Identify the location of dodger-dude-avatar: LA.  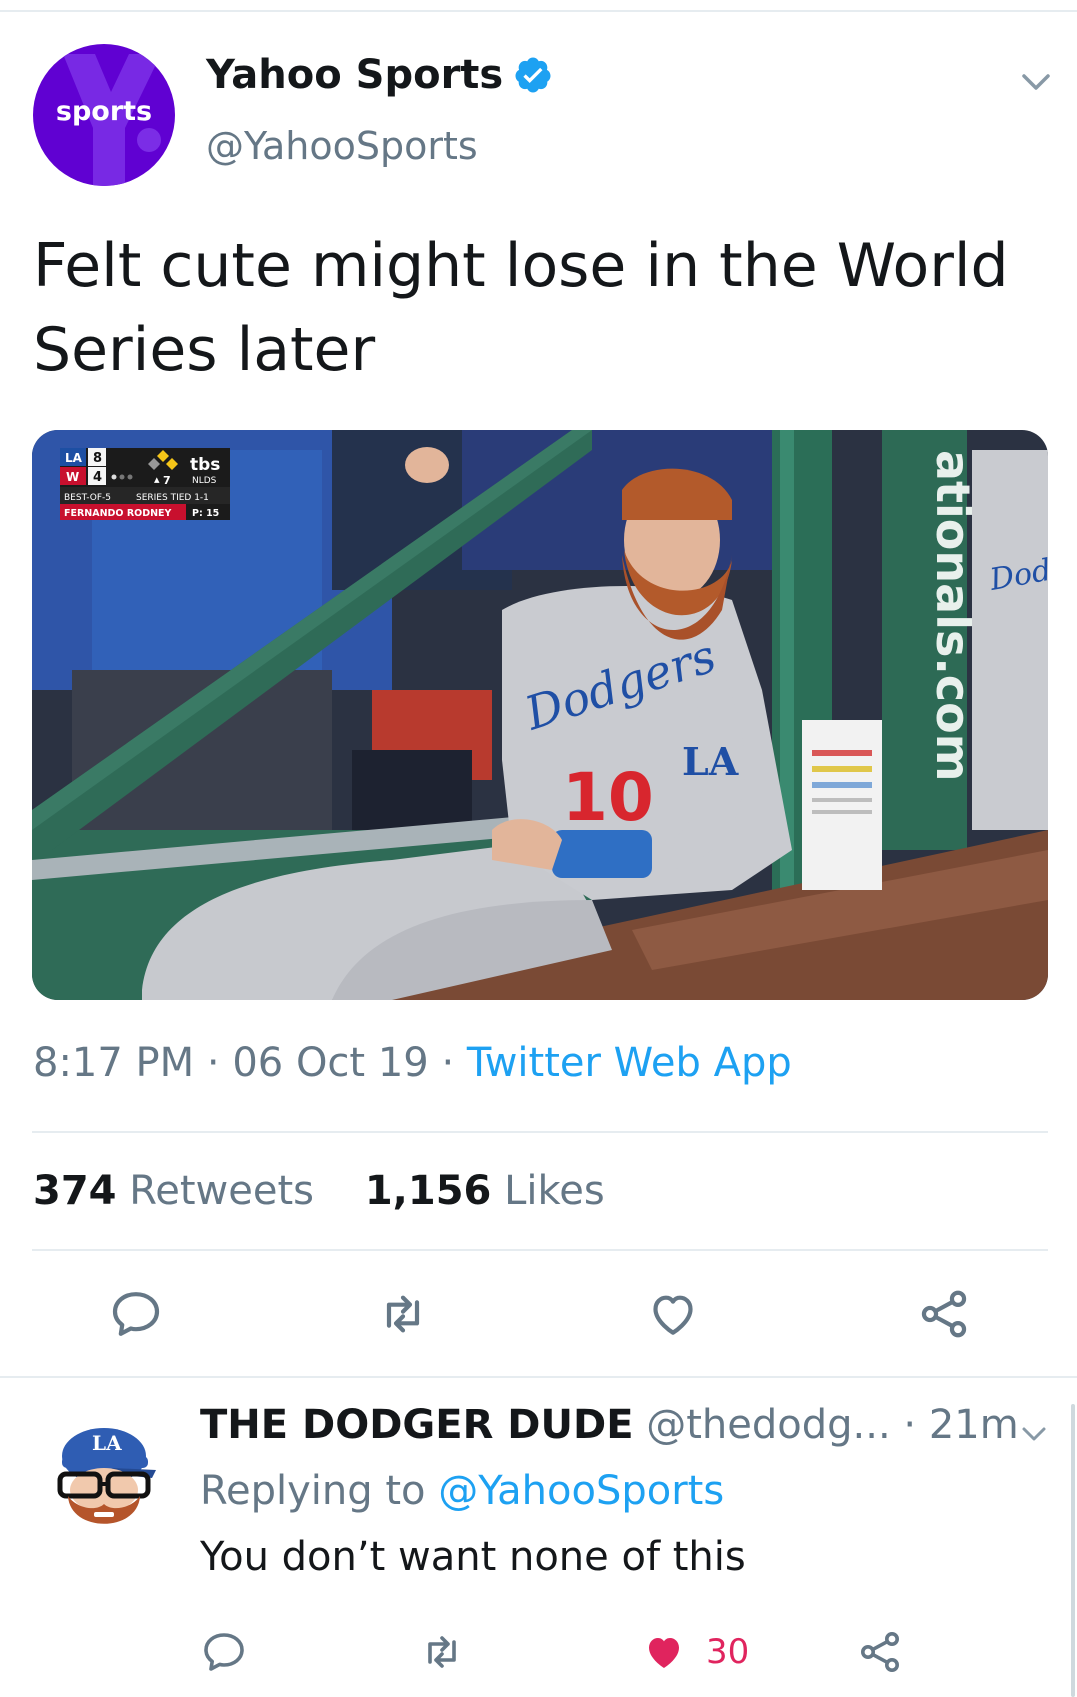
(107, 1478).